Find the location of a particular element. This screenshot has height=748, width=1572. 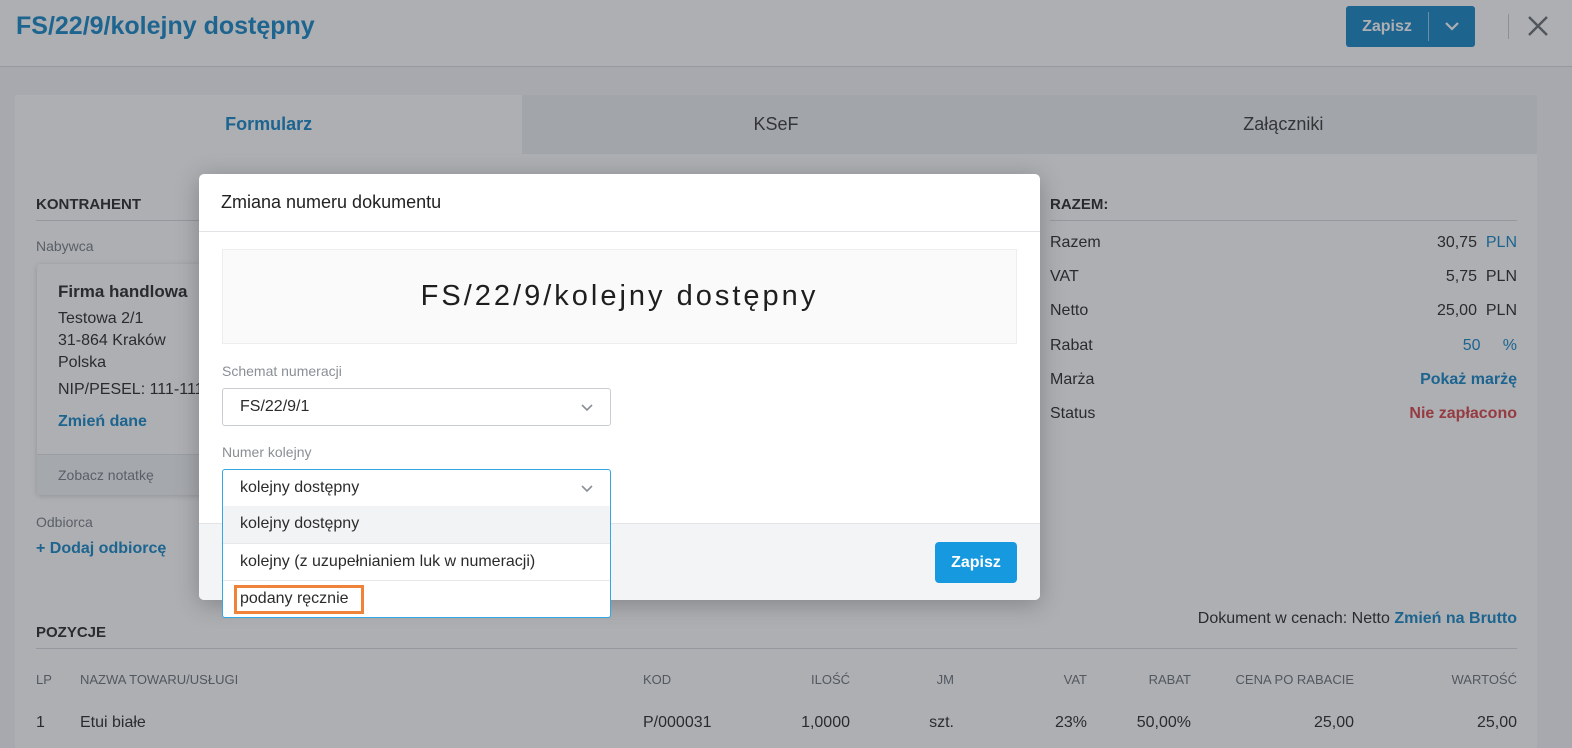

divider is located at coordinates (619, 231).